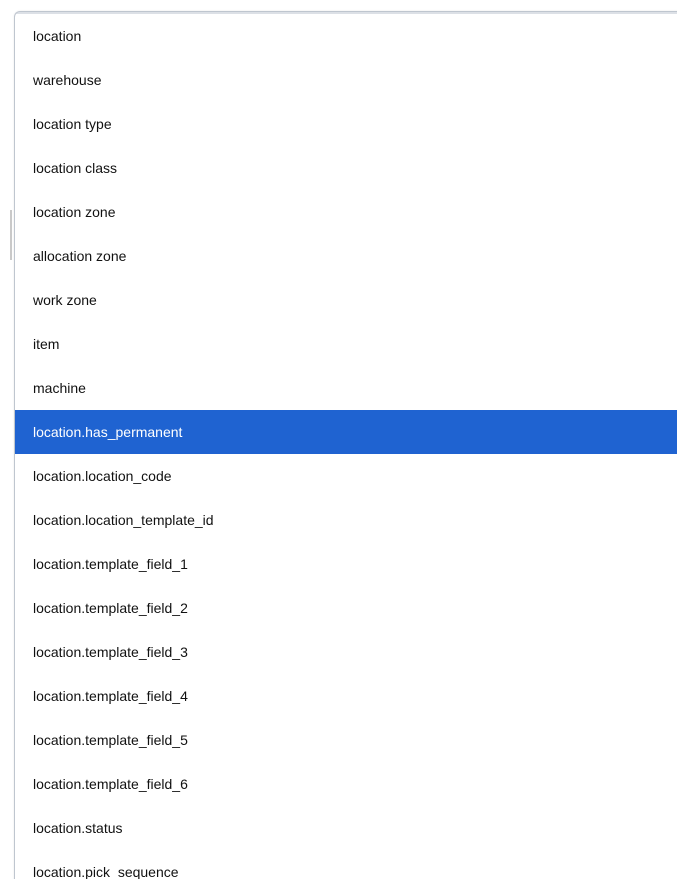 This screenshot has width=677, height=879. Describe the element at coordinates (346, 256) in the screenshot. I see `option-allocation-zone: allocation zone` at that location.